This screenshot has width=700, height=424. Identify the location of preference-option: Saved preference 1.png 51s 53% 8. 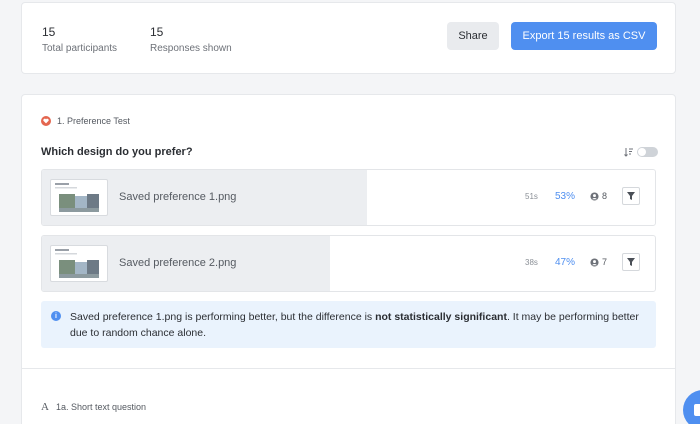
(348, 197).